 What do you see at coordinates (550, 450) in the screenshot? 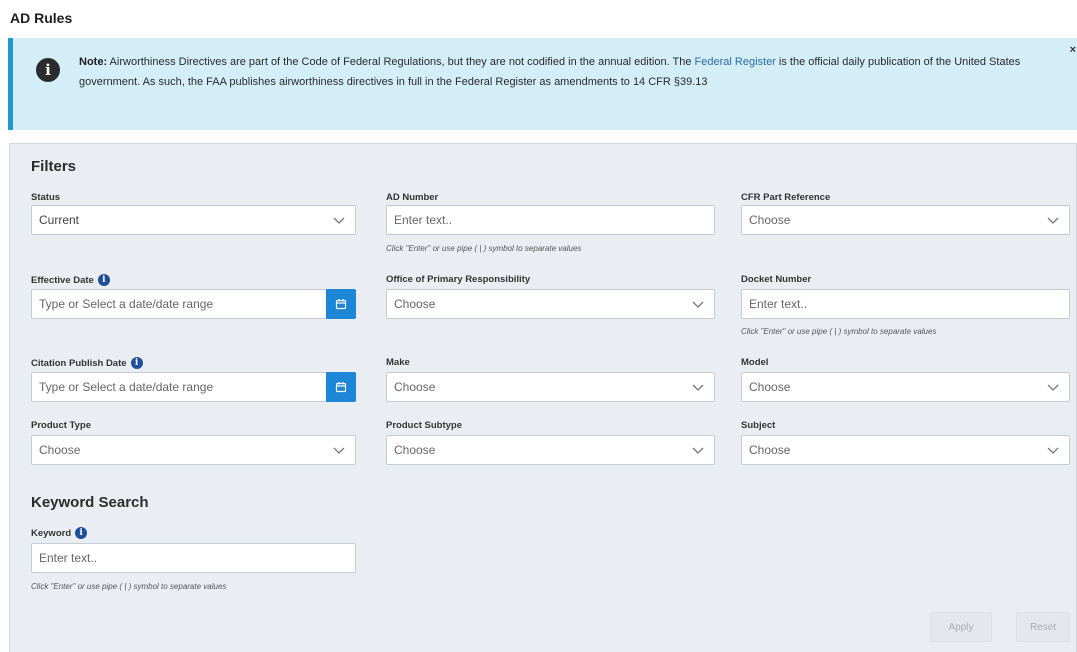
I see `product-subtype-select: Choose` at bounding box center [550, 450].